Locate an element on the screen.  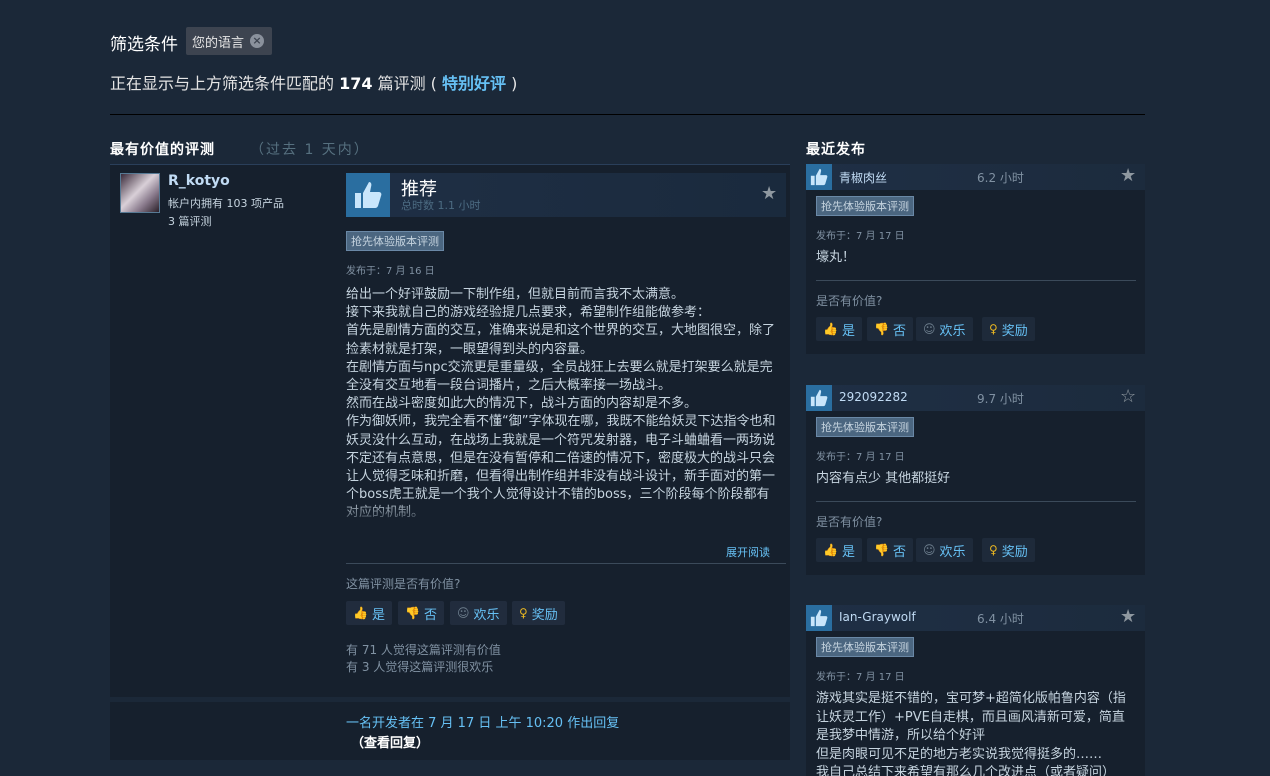
helpful-votes: 有 71 人觉得这篇评测有价值 is located at coordinates (423, 650).